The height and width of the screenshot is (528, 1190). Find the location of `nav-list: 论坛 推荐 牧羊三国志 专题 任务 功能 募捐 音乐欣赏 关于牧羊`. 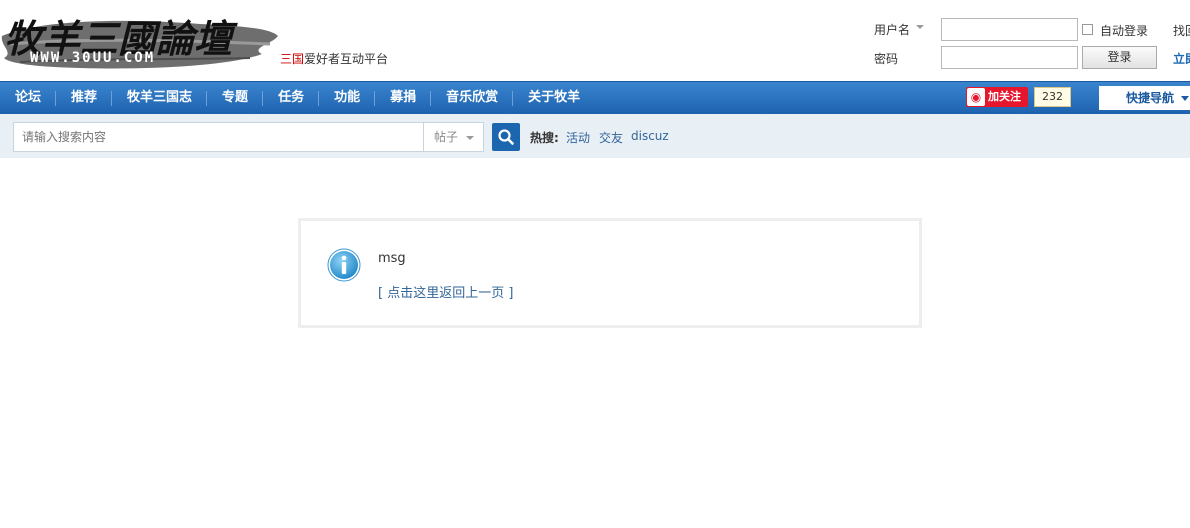

nav-list: 论坛 推荐 牧羊三国志 专题 任务 功能 募捐 音乐欣赏 关于牧羊 is located at coordinates (297, 98).